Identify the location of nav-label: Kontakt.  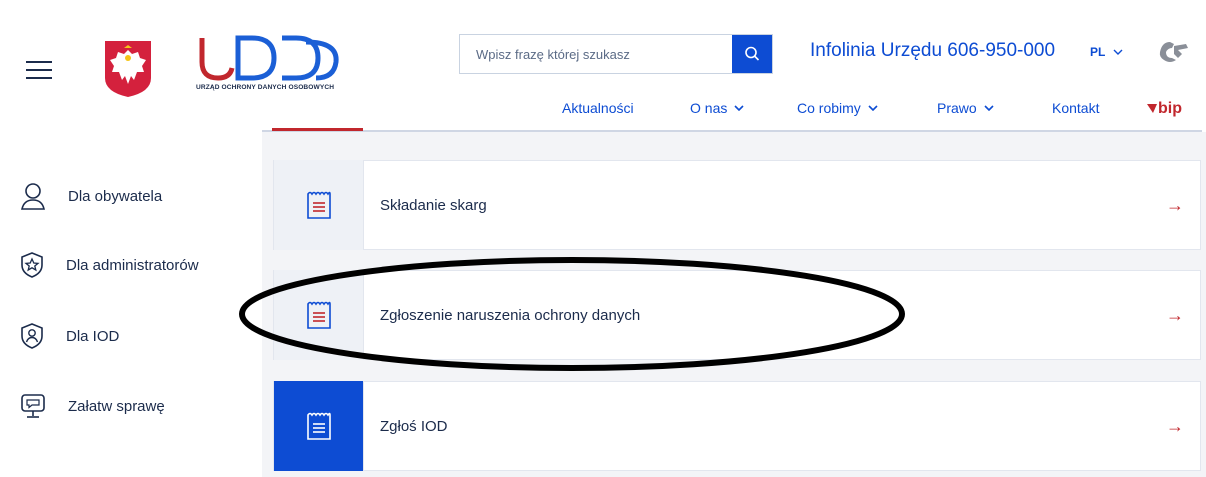
(1076, 108).